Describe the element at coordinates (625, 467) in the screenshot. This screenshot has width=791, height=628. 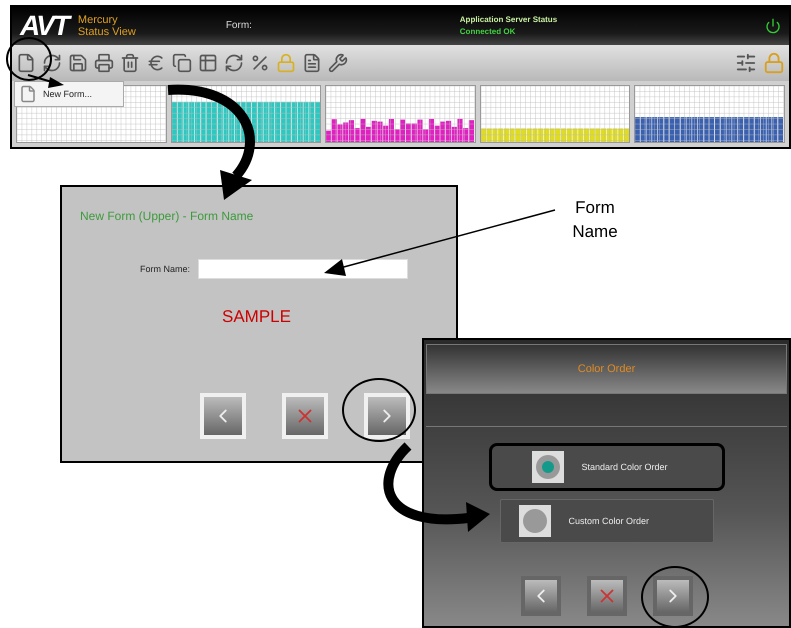
I see `option-label: Standard Color Order` at that location.